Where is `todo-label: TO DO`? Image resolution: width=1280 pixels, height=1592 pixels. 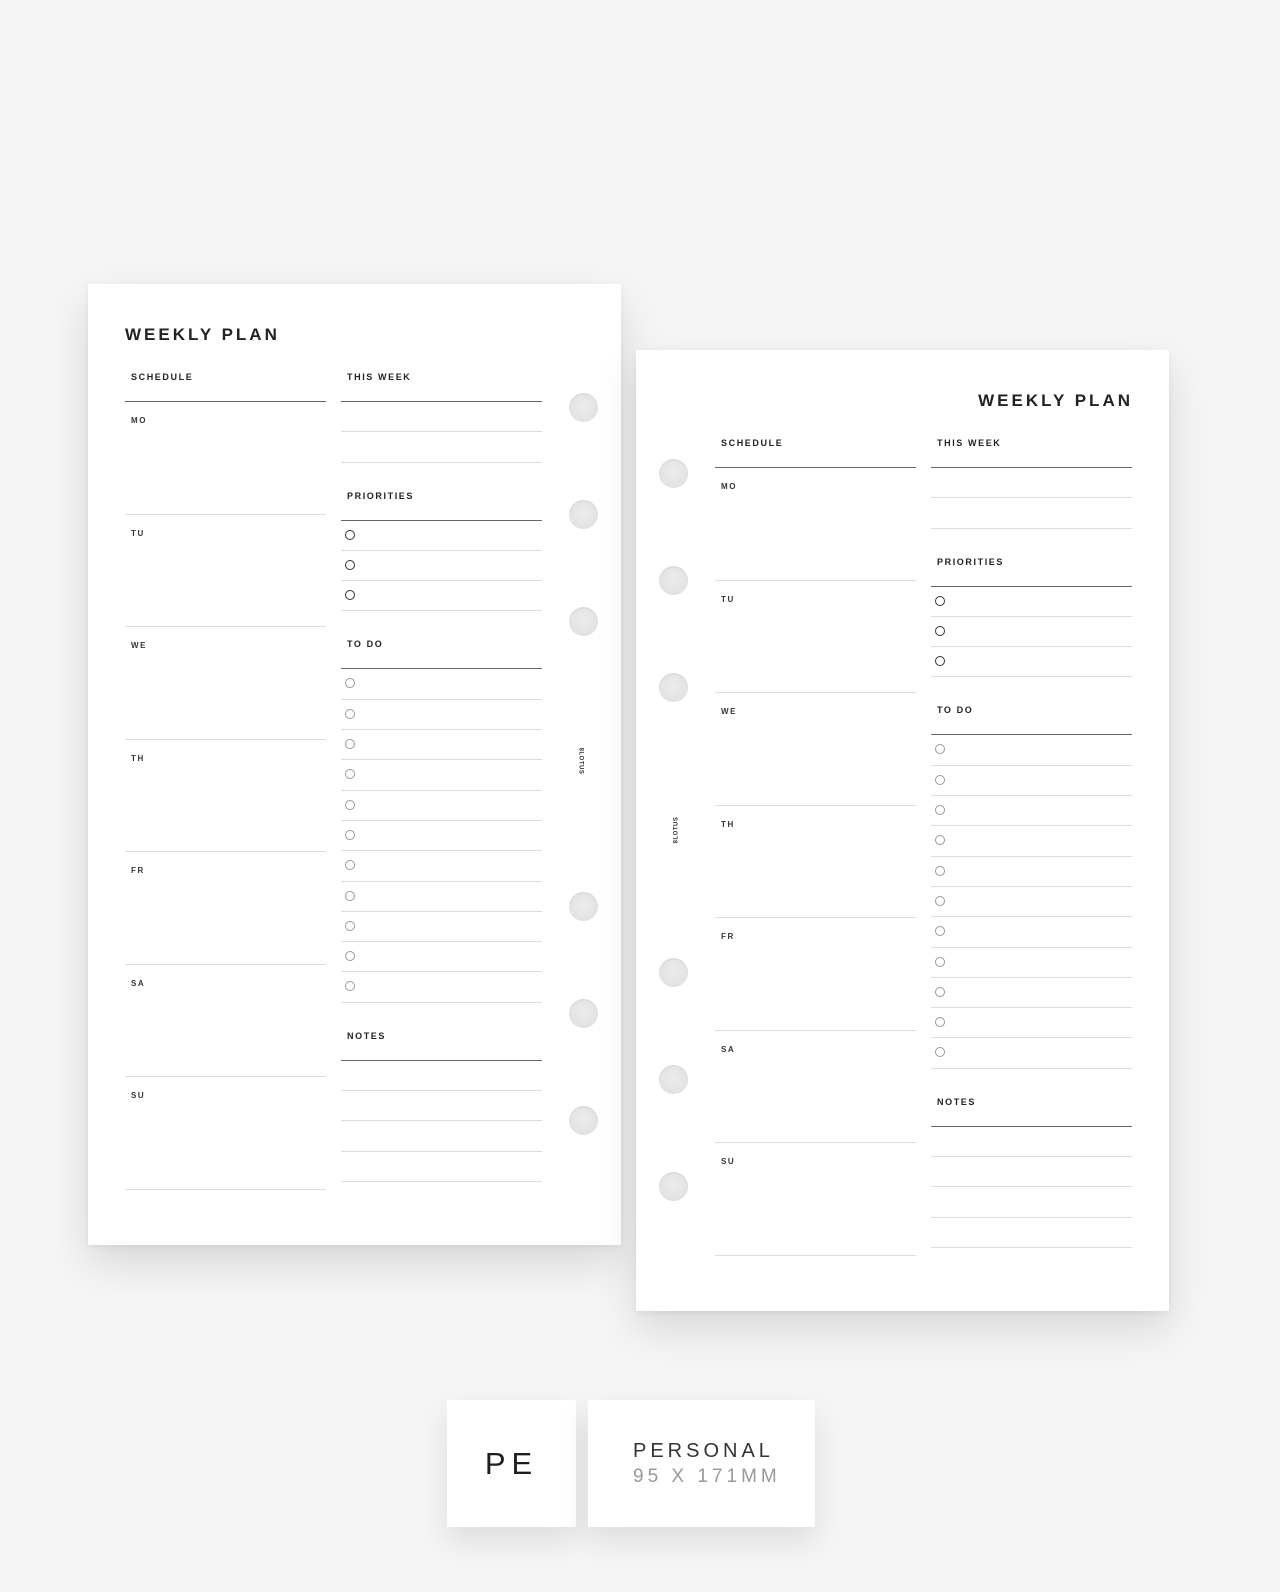
todo-label: TO DO is located at coordinates (441, 653).